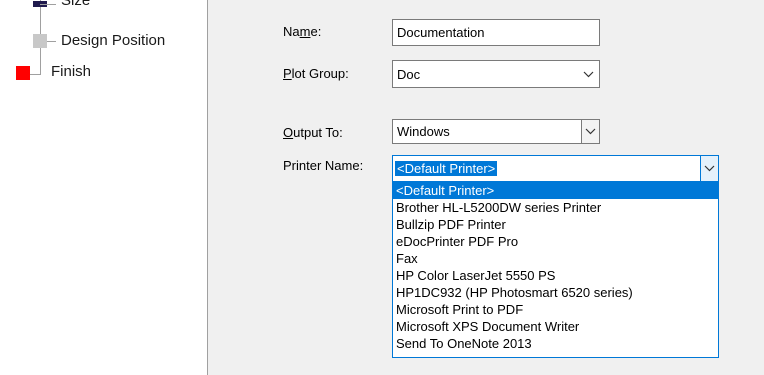 Image resolution: width=764 pixels, height=375 pixels. I want to click on plot-group-value: Doc, so click(409, 74).